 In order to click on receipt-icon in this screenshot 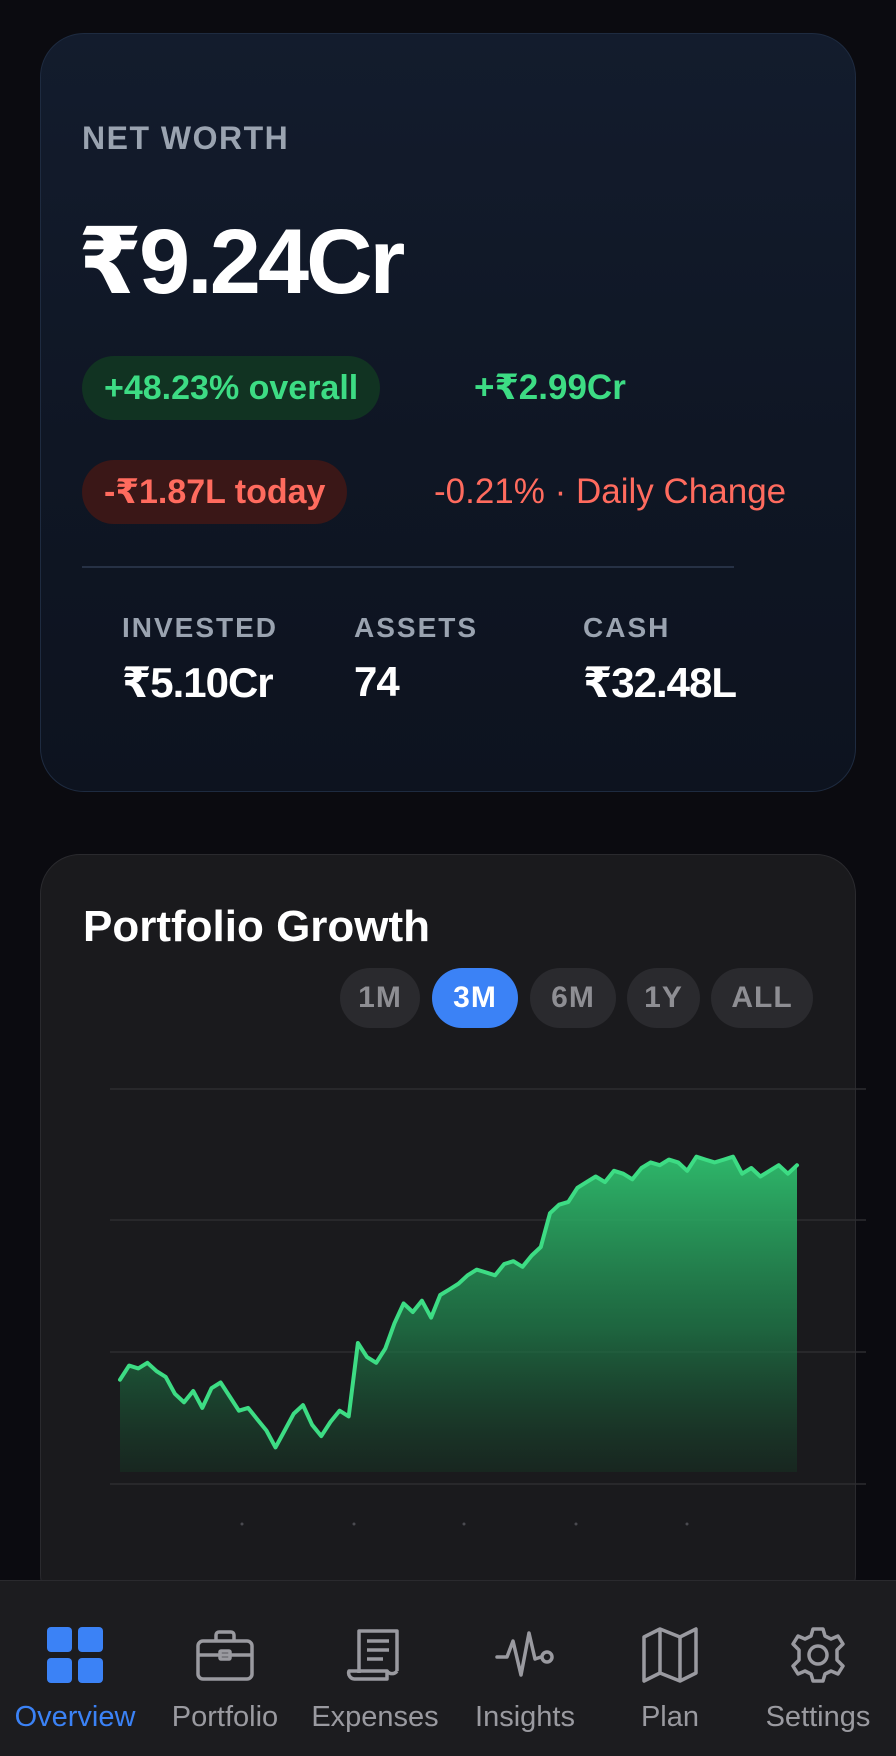, I will do `click(372, 1655)`.